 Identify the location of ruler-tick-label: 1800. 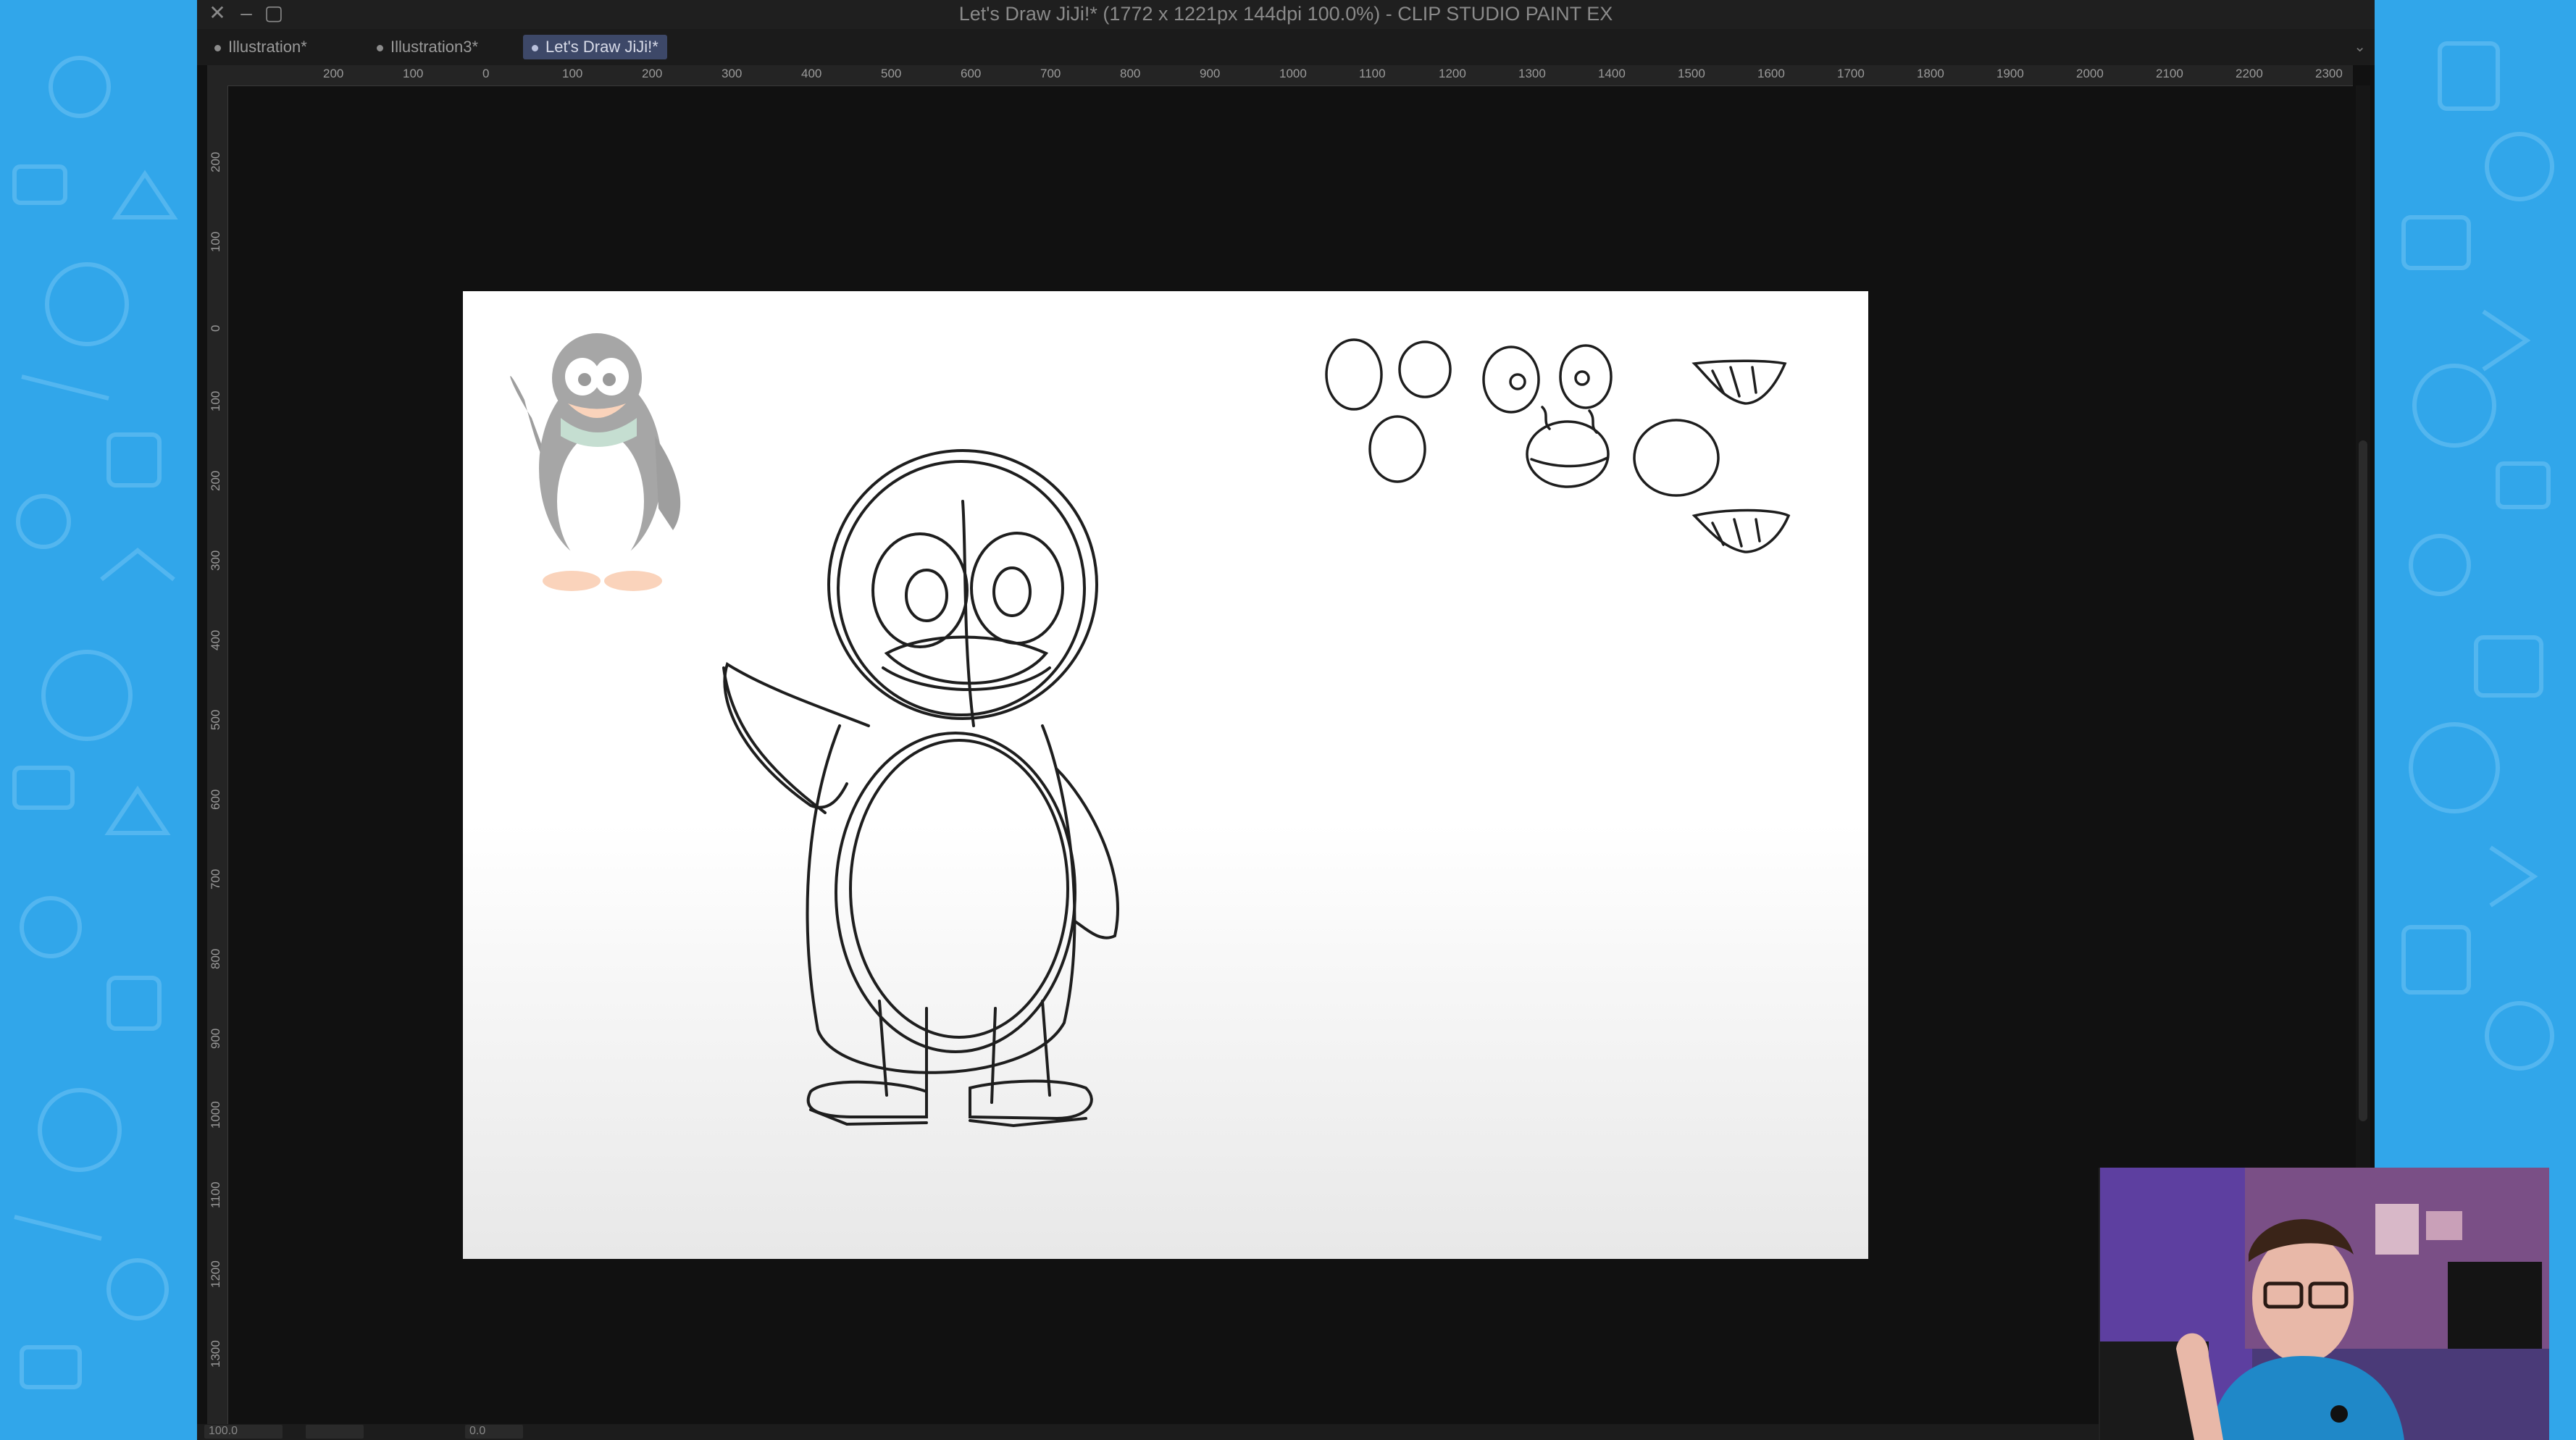
(1931, 73).